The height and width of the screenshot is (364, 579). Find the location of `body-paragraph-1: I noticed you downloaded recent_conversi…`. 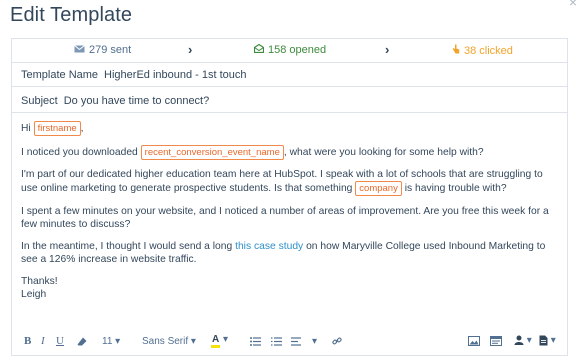

body-paragraph-1: I noticed you downloaded recent_conversi… is located at coordinates (291, 152).